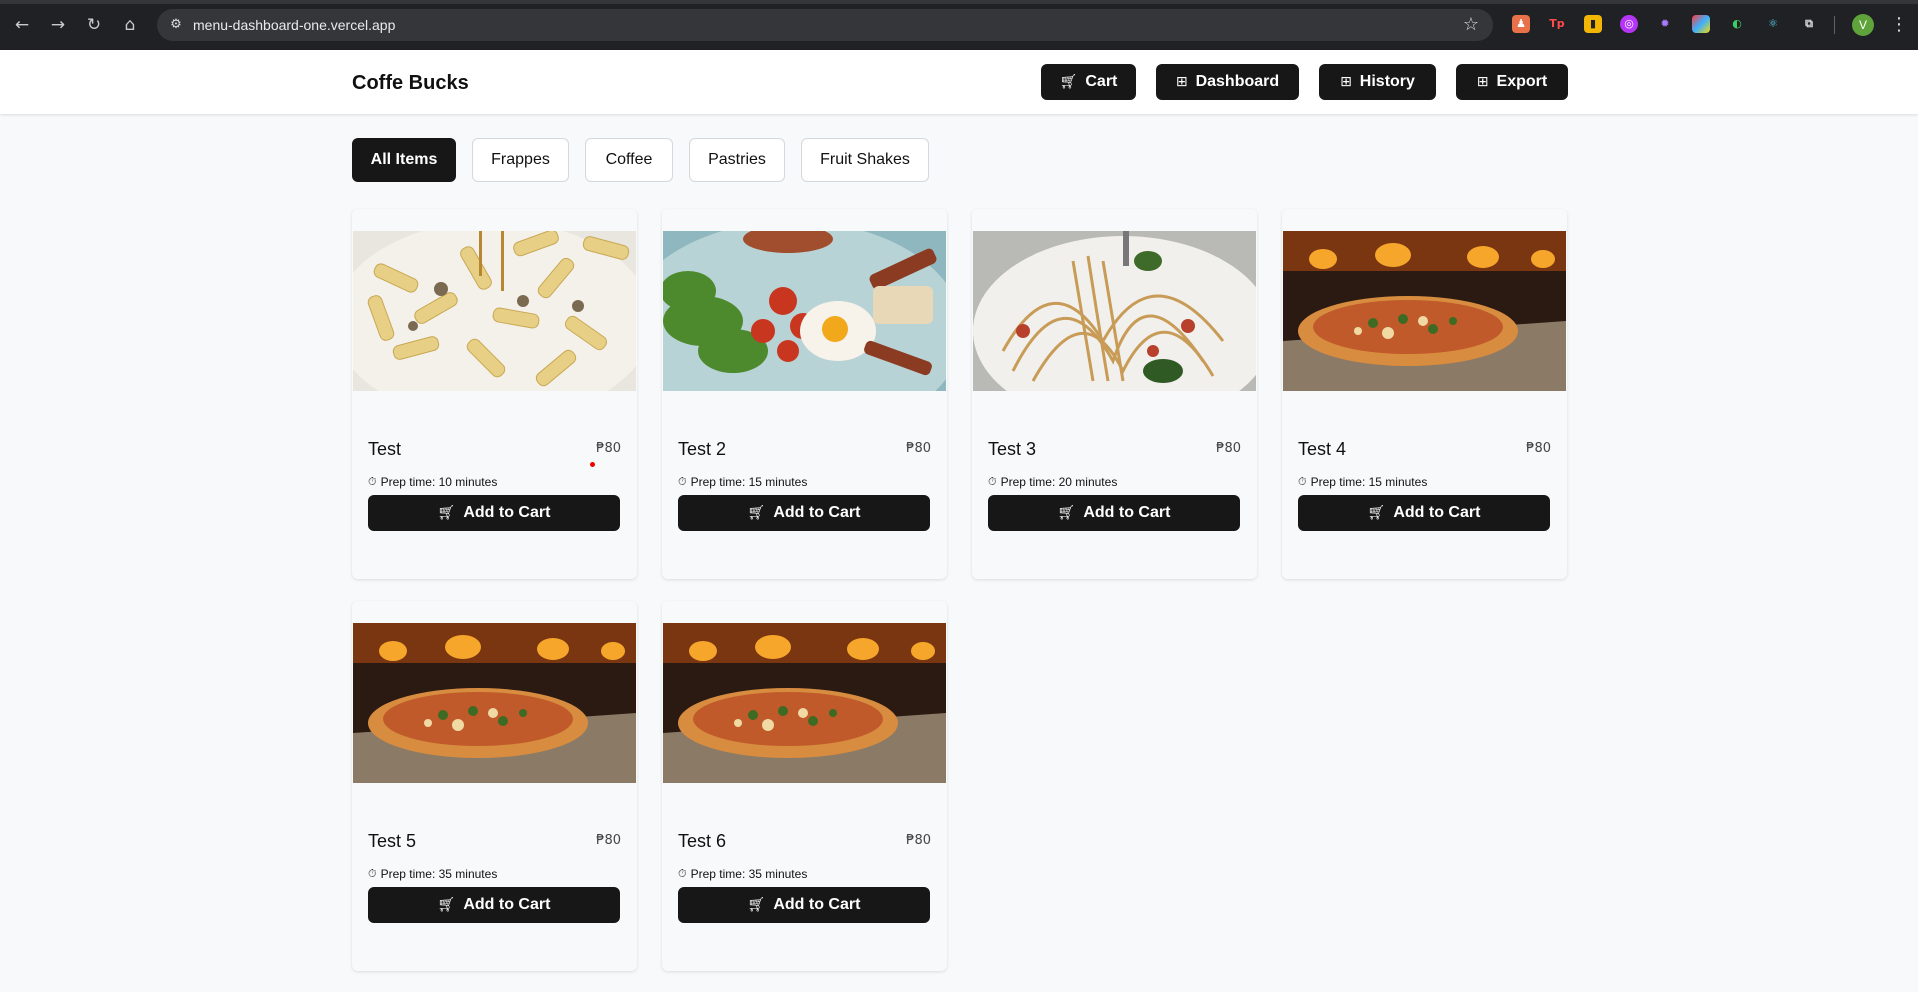  Describe the element at coordinates (1773, 24) in the screenshot. I see `extension-icon-8: ⚛` at that location.